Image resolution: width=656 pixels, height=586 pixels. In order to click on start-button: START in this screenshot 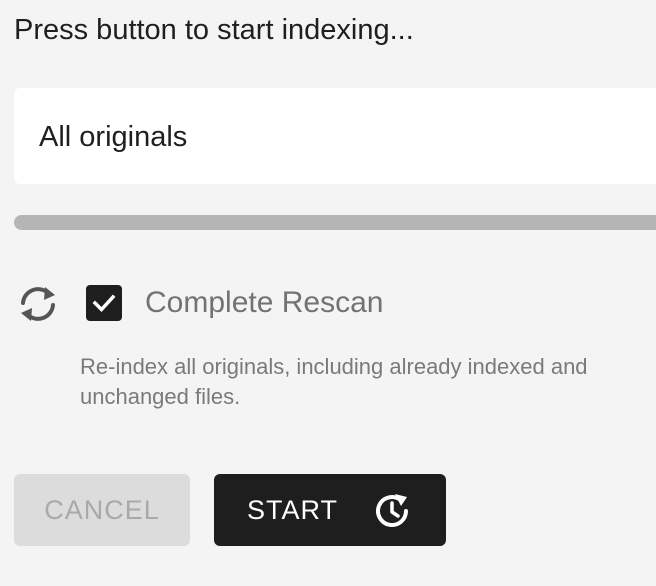, I will do `click(330, 510)`.